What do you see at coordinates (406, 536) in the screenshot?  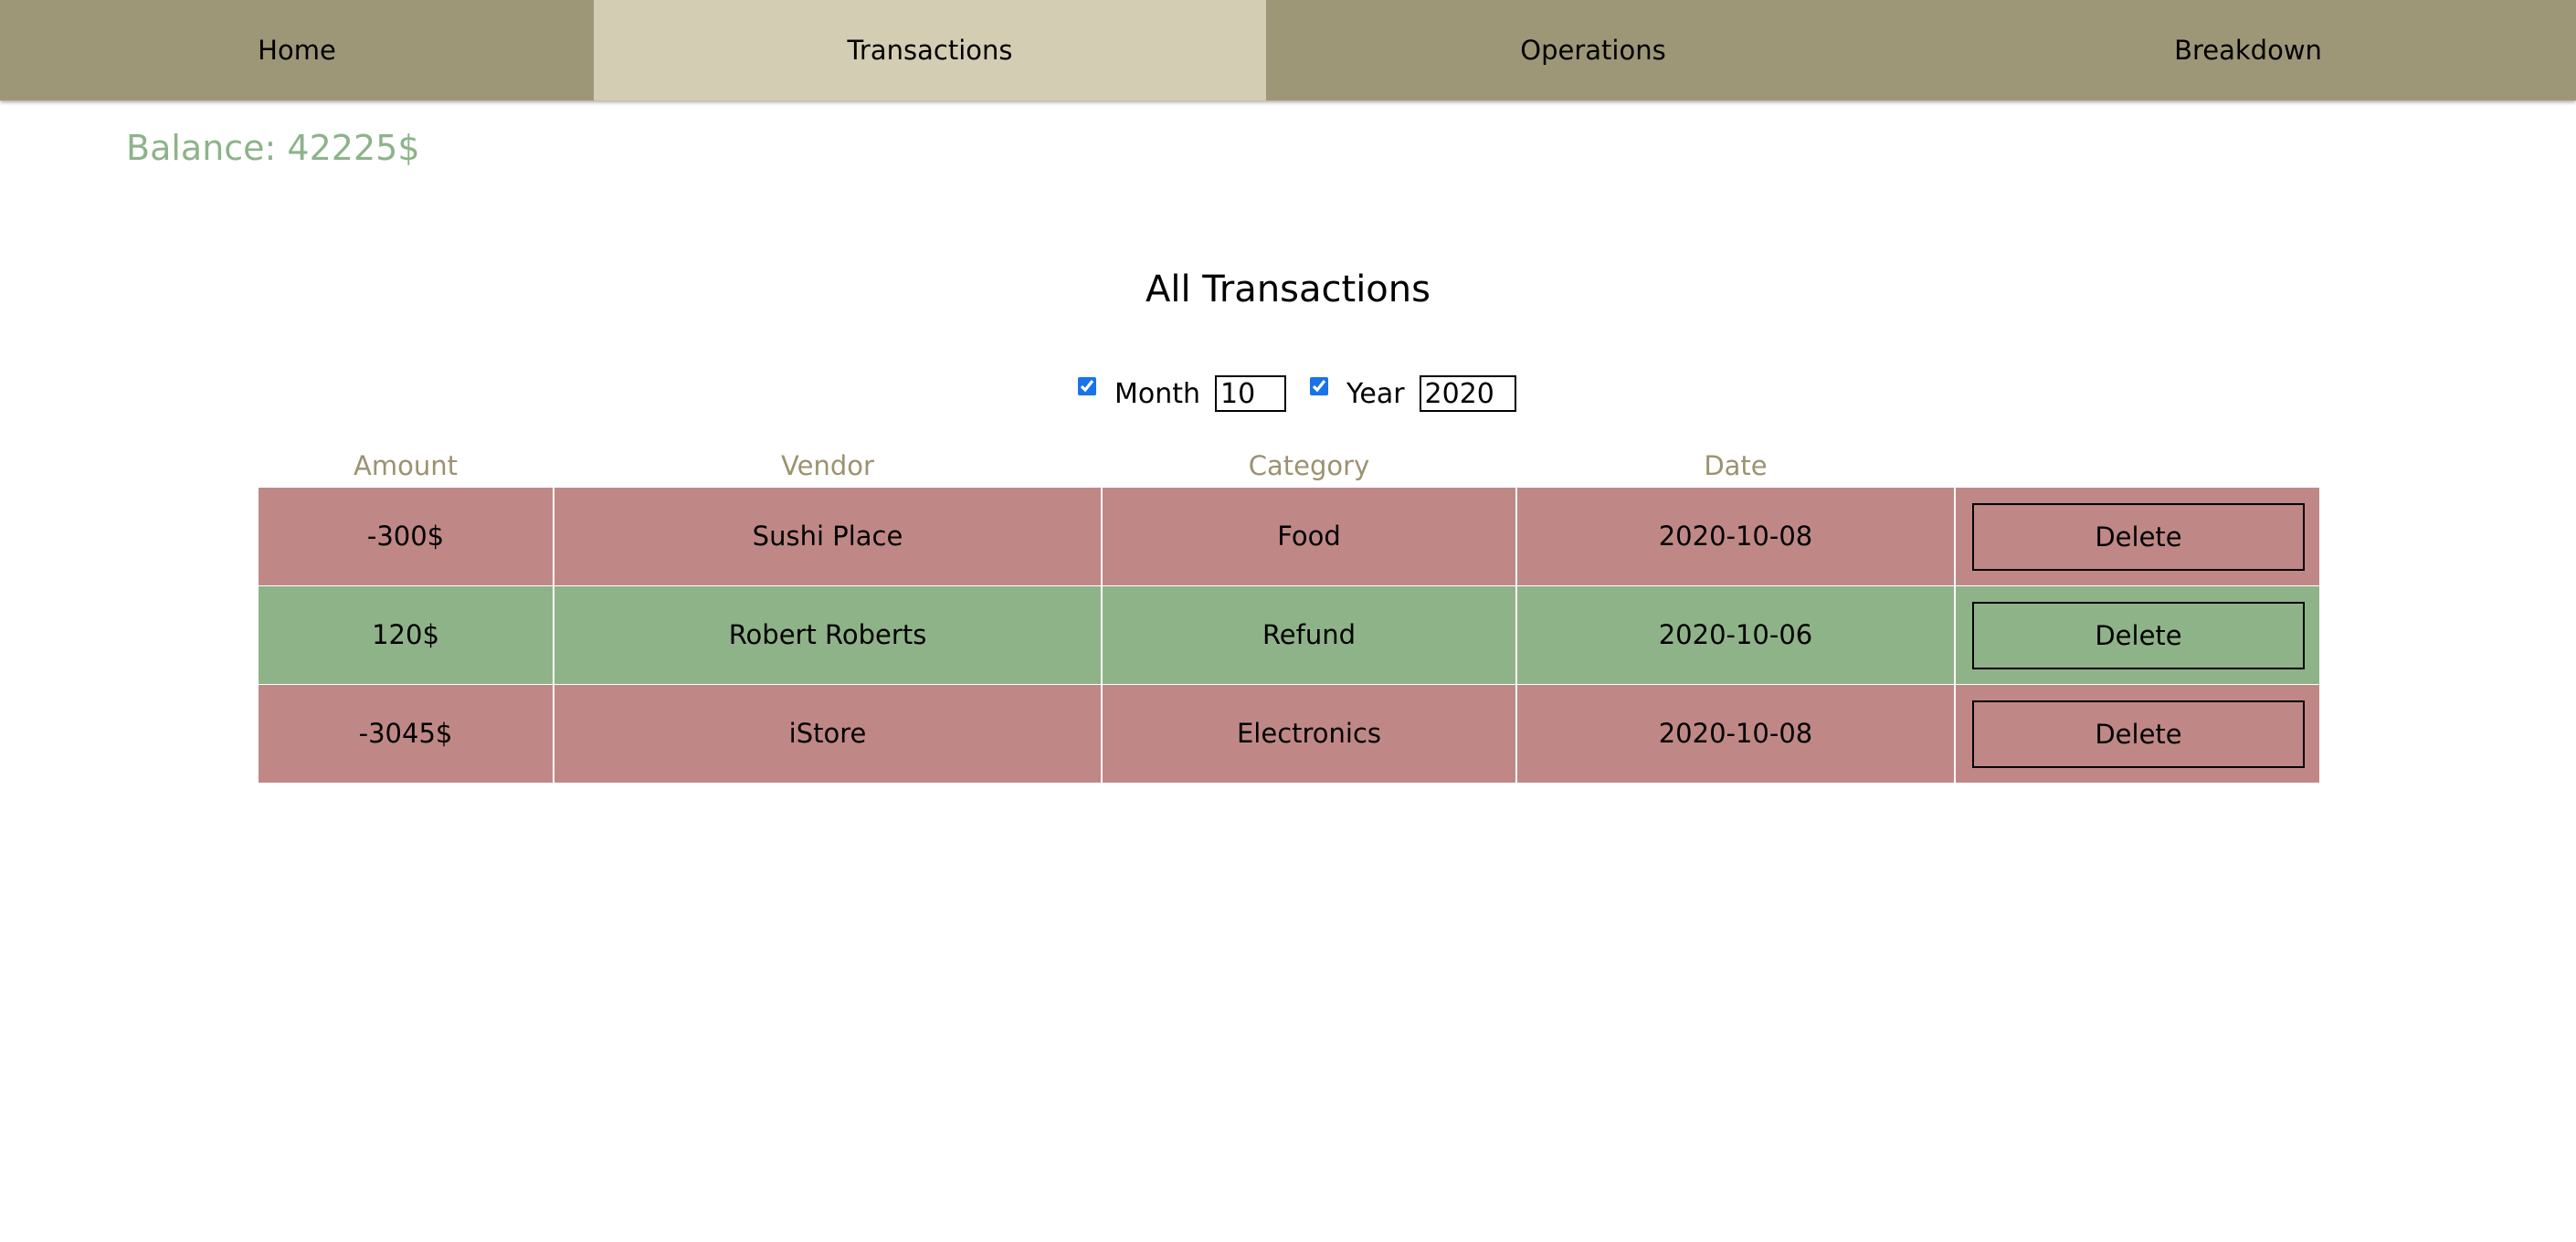 I see `amount-cell: -300$` at bounding box center [406, 536].